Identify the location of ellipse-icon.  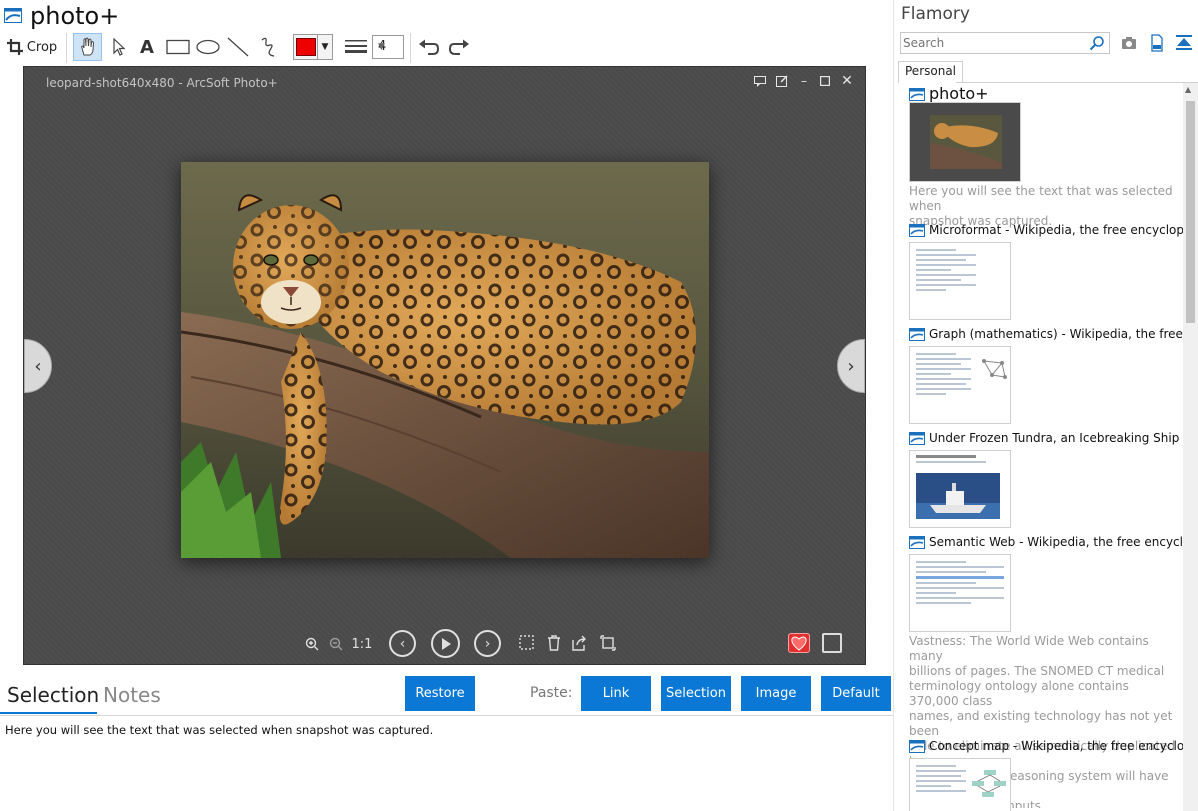
(208, 47).